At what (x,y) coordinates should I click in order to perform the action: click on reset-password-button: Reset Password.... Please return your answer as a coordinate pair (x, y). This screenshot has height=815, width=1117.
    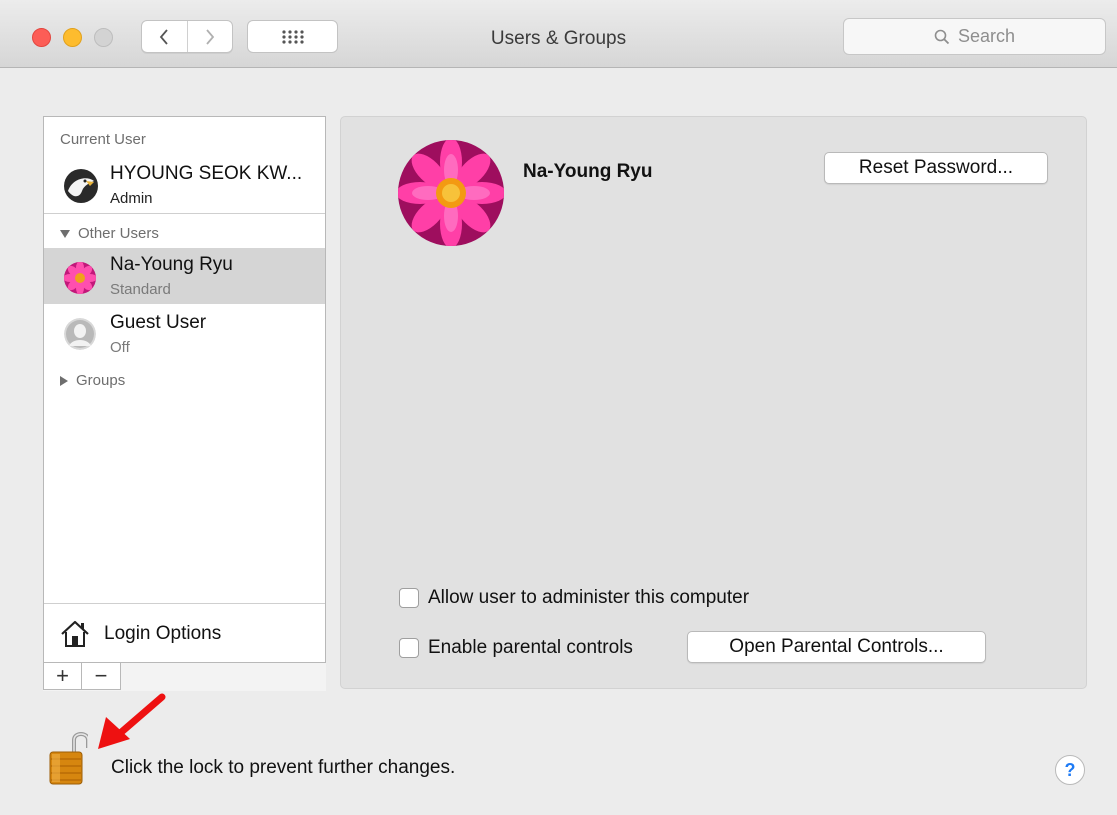
    Looking at the image, I should click on (936, 168).